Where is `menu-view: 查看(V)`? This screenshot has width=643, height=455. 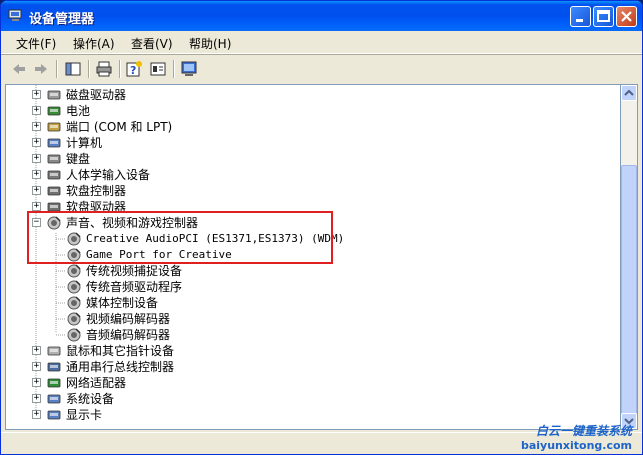 menu-view: 查看(V) is located at coordinates (152, 43).